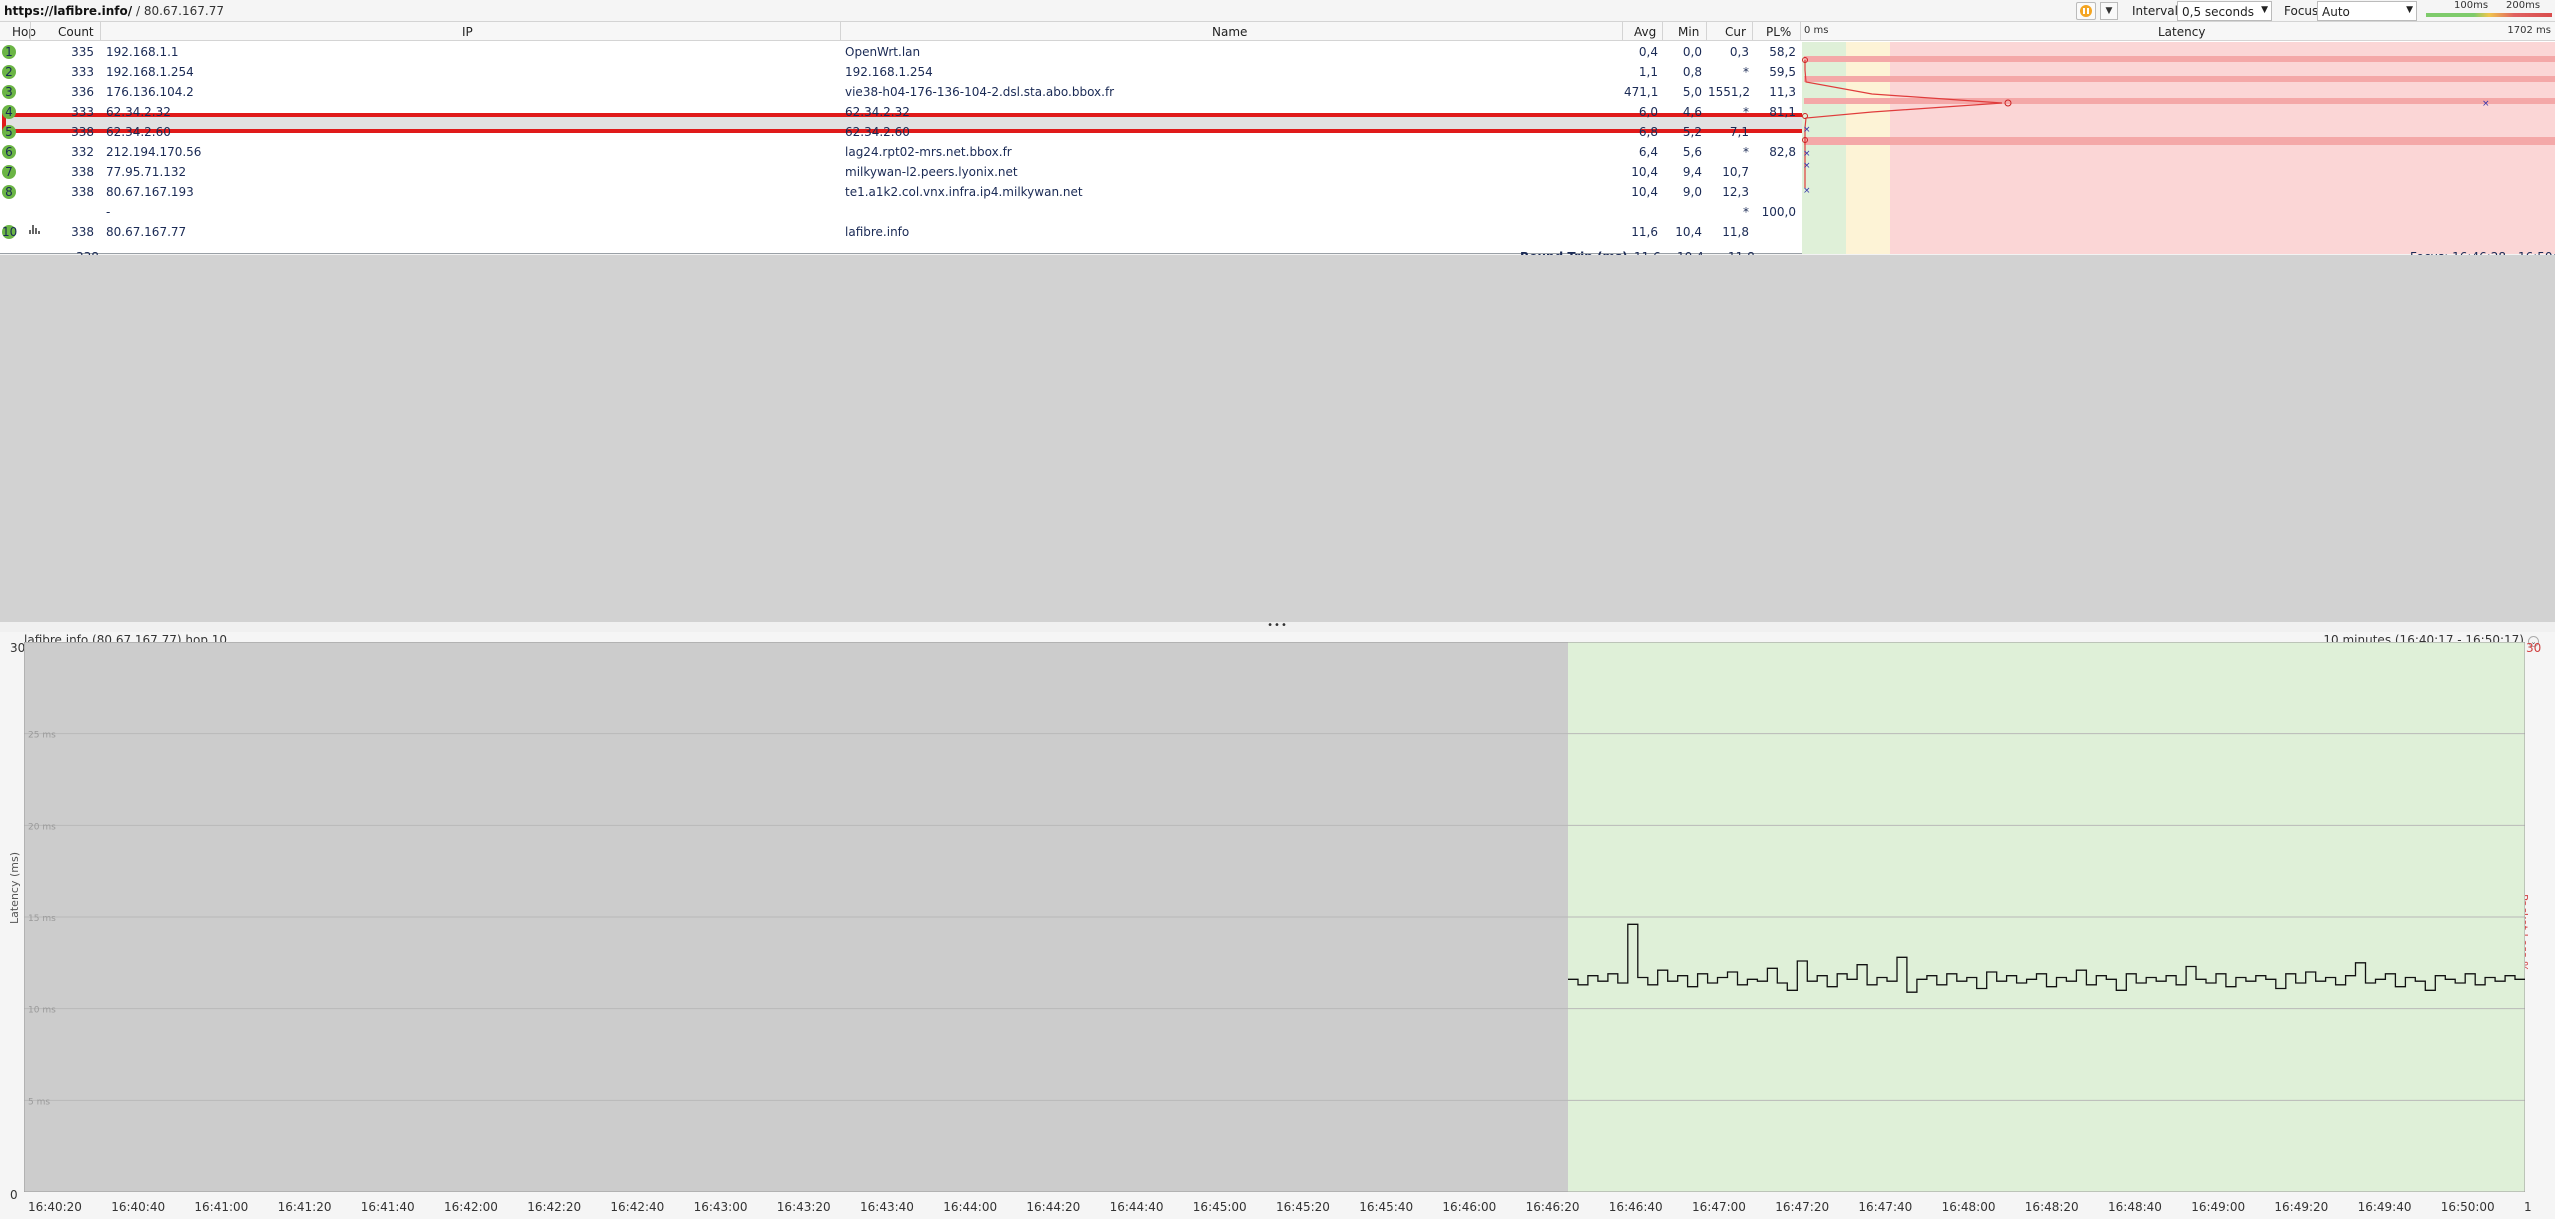 Image resolution: width=2555 pixels, height=1219 pixels. I want to click on cell-ip: 192.168.1.254, so click(150, 72).